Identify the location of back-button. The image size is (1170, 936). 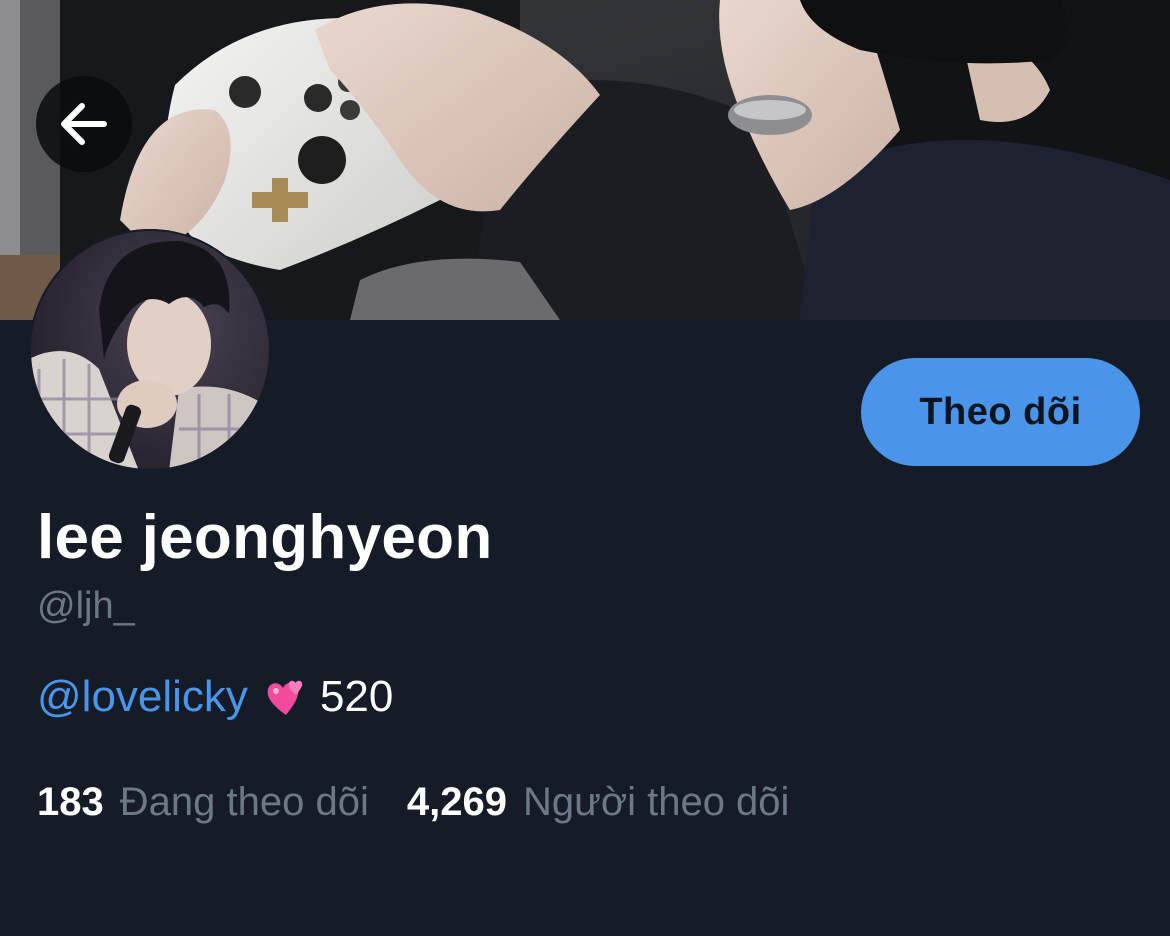
(84, 124).